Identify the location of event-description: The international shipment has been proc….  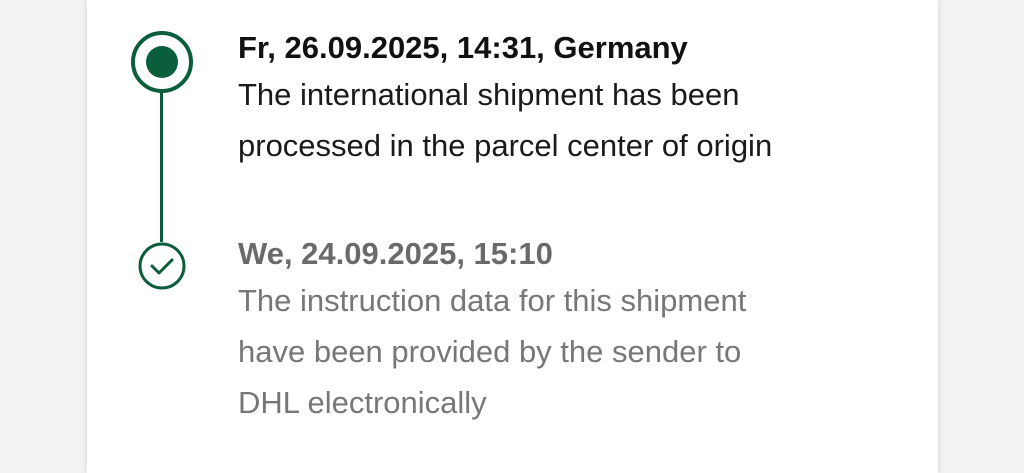
(578, 120).